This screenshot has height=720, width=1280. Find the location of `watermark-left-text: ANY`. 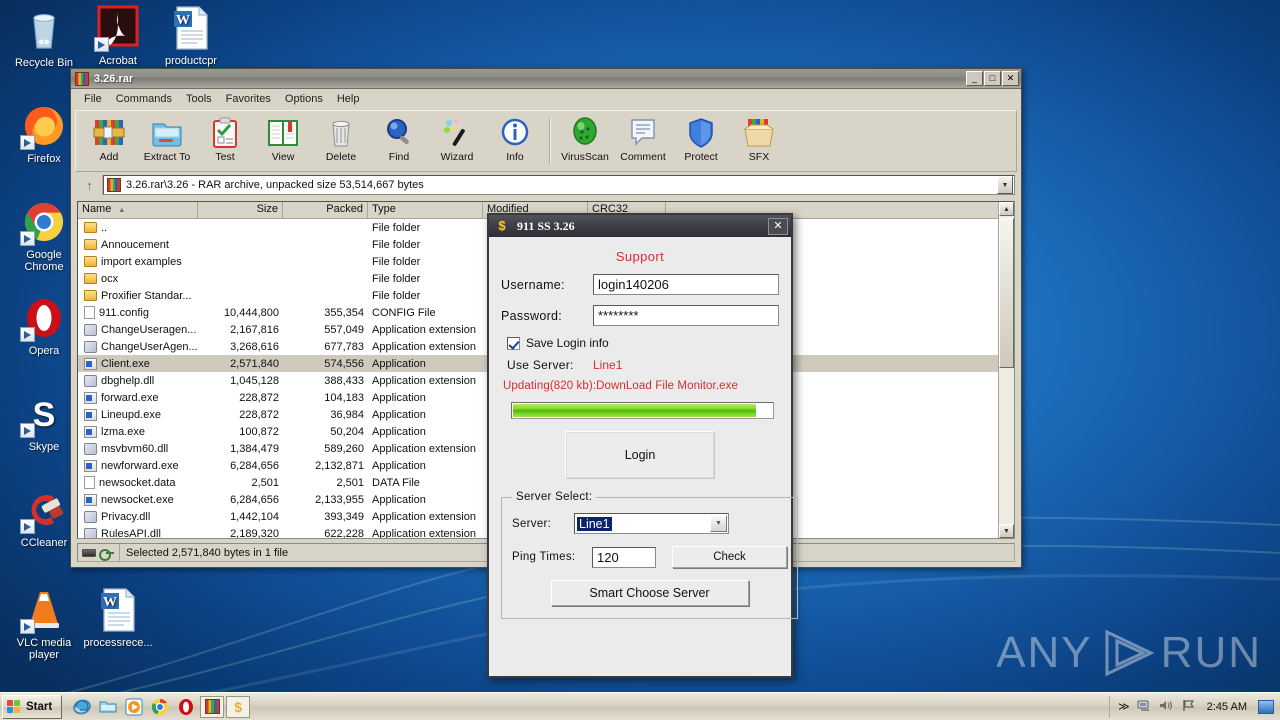

watermark-left-text: ANY is located at coordinates (1044, 652).